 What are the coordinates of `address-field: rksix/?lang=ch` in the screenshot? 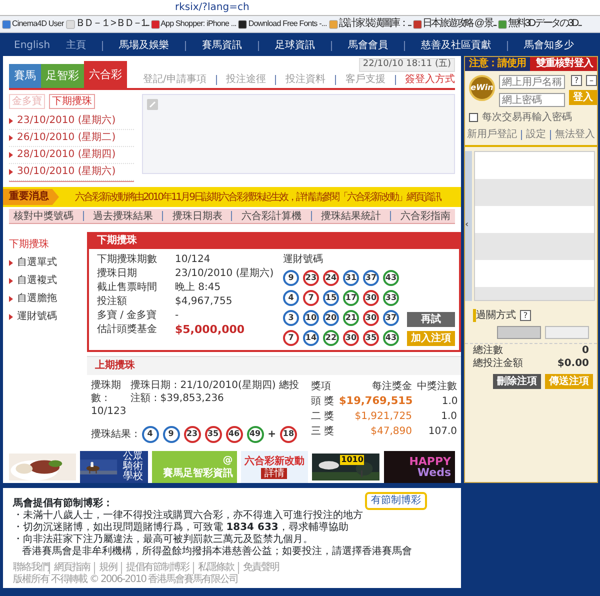 It's located at (212, 7).